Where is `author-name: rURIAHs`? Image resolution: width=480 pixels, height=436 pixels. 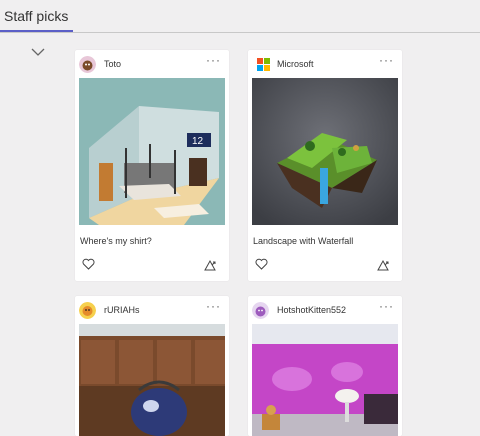 author-name: rURIAHs is located at coordinates (122, 310).